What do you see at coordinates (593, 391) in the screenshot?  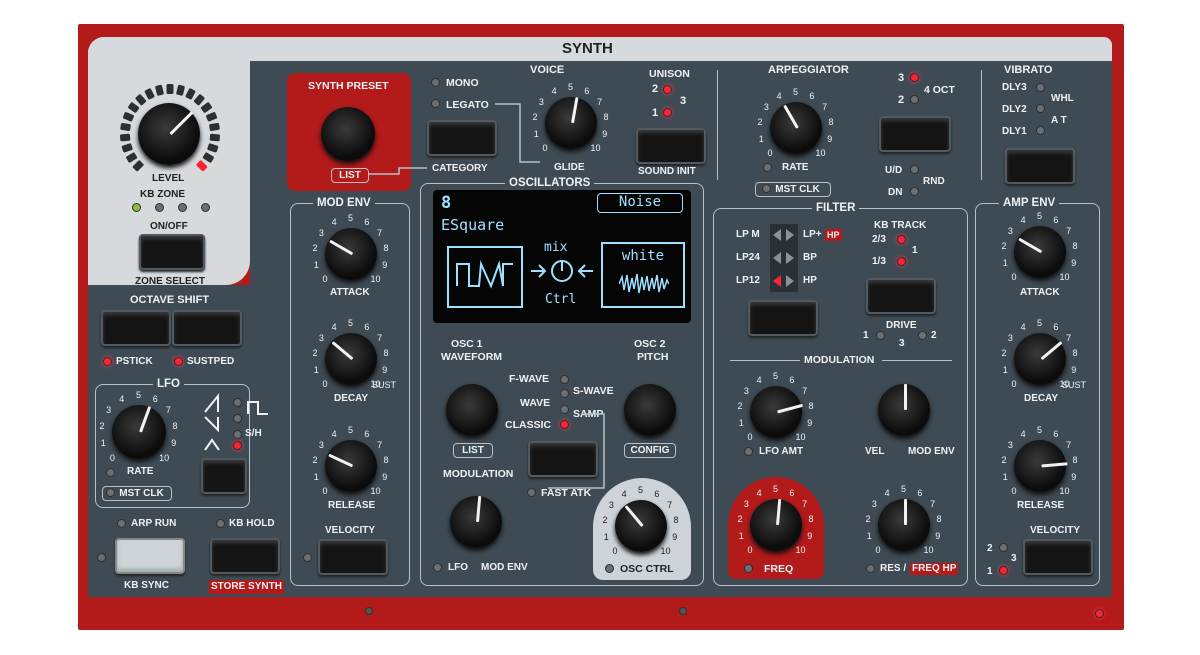 I see `swave-label: S-WAVE` at bounding box center [593, 391].